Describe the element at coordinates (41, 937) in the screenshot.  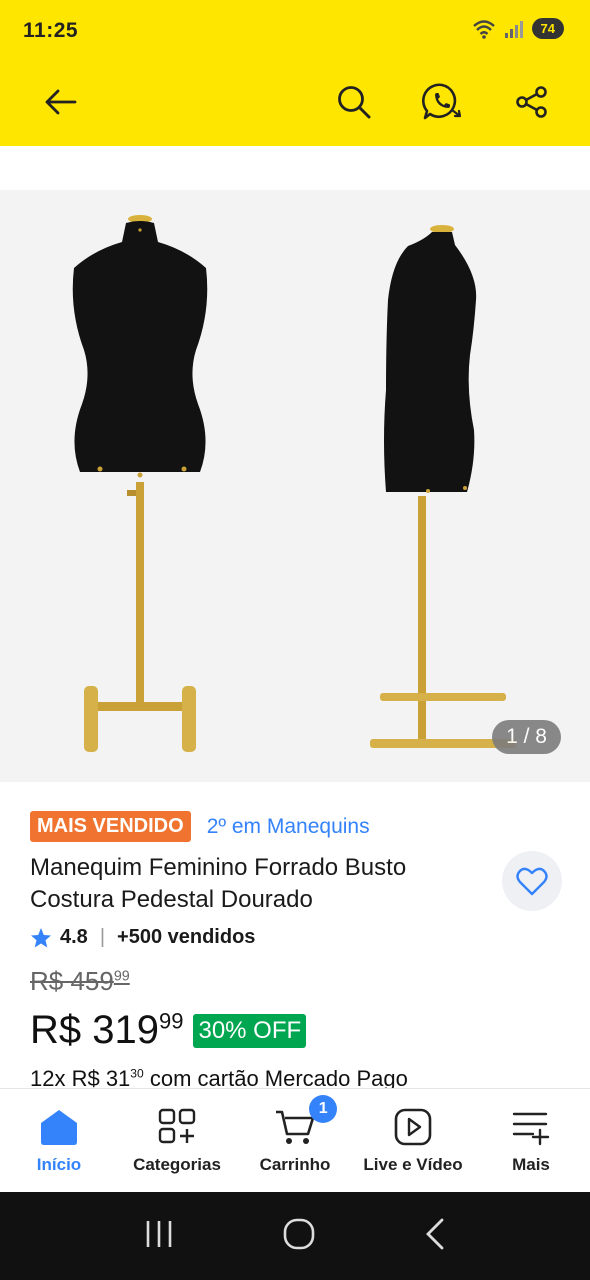
I see `star-icon` at that location.